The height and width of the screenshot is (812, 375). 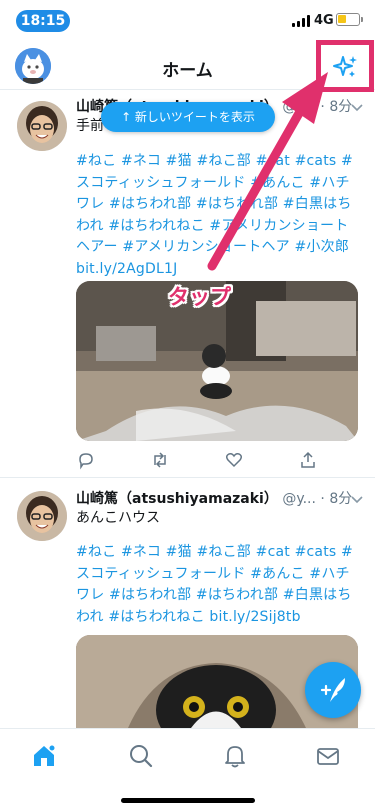 What do you see at coordinates (44, 756) in the screenshot?
I see `home-icon` at bounding box center [44, 756].